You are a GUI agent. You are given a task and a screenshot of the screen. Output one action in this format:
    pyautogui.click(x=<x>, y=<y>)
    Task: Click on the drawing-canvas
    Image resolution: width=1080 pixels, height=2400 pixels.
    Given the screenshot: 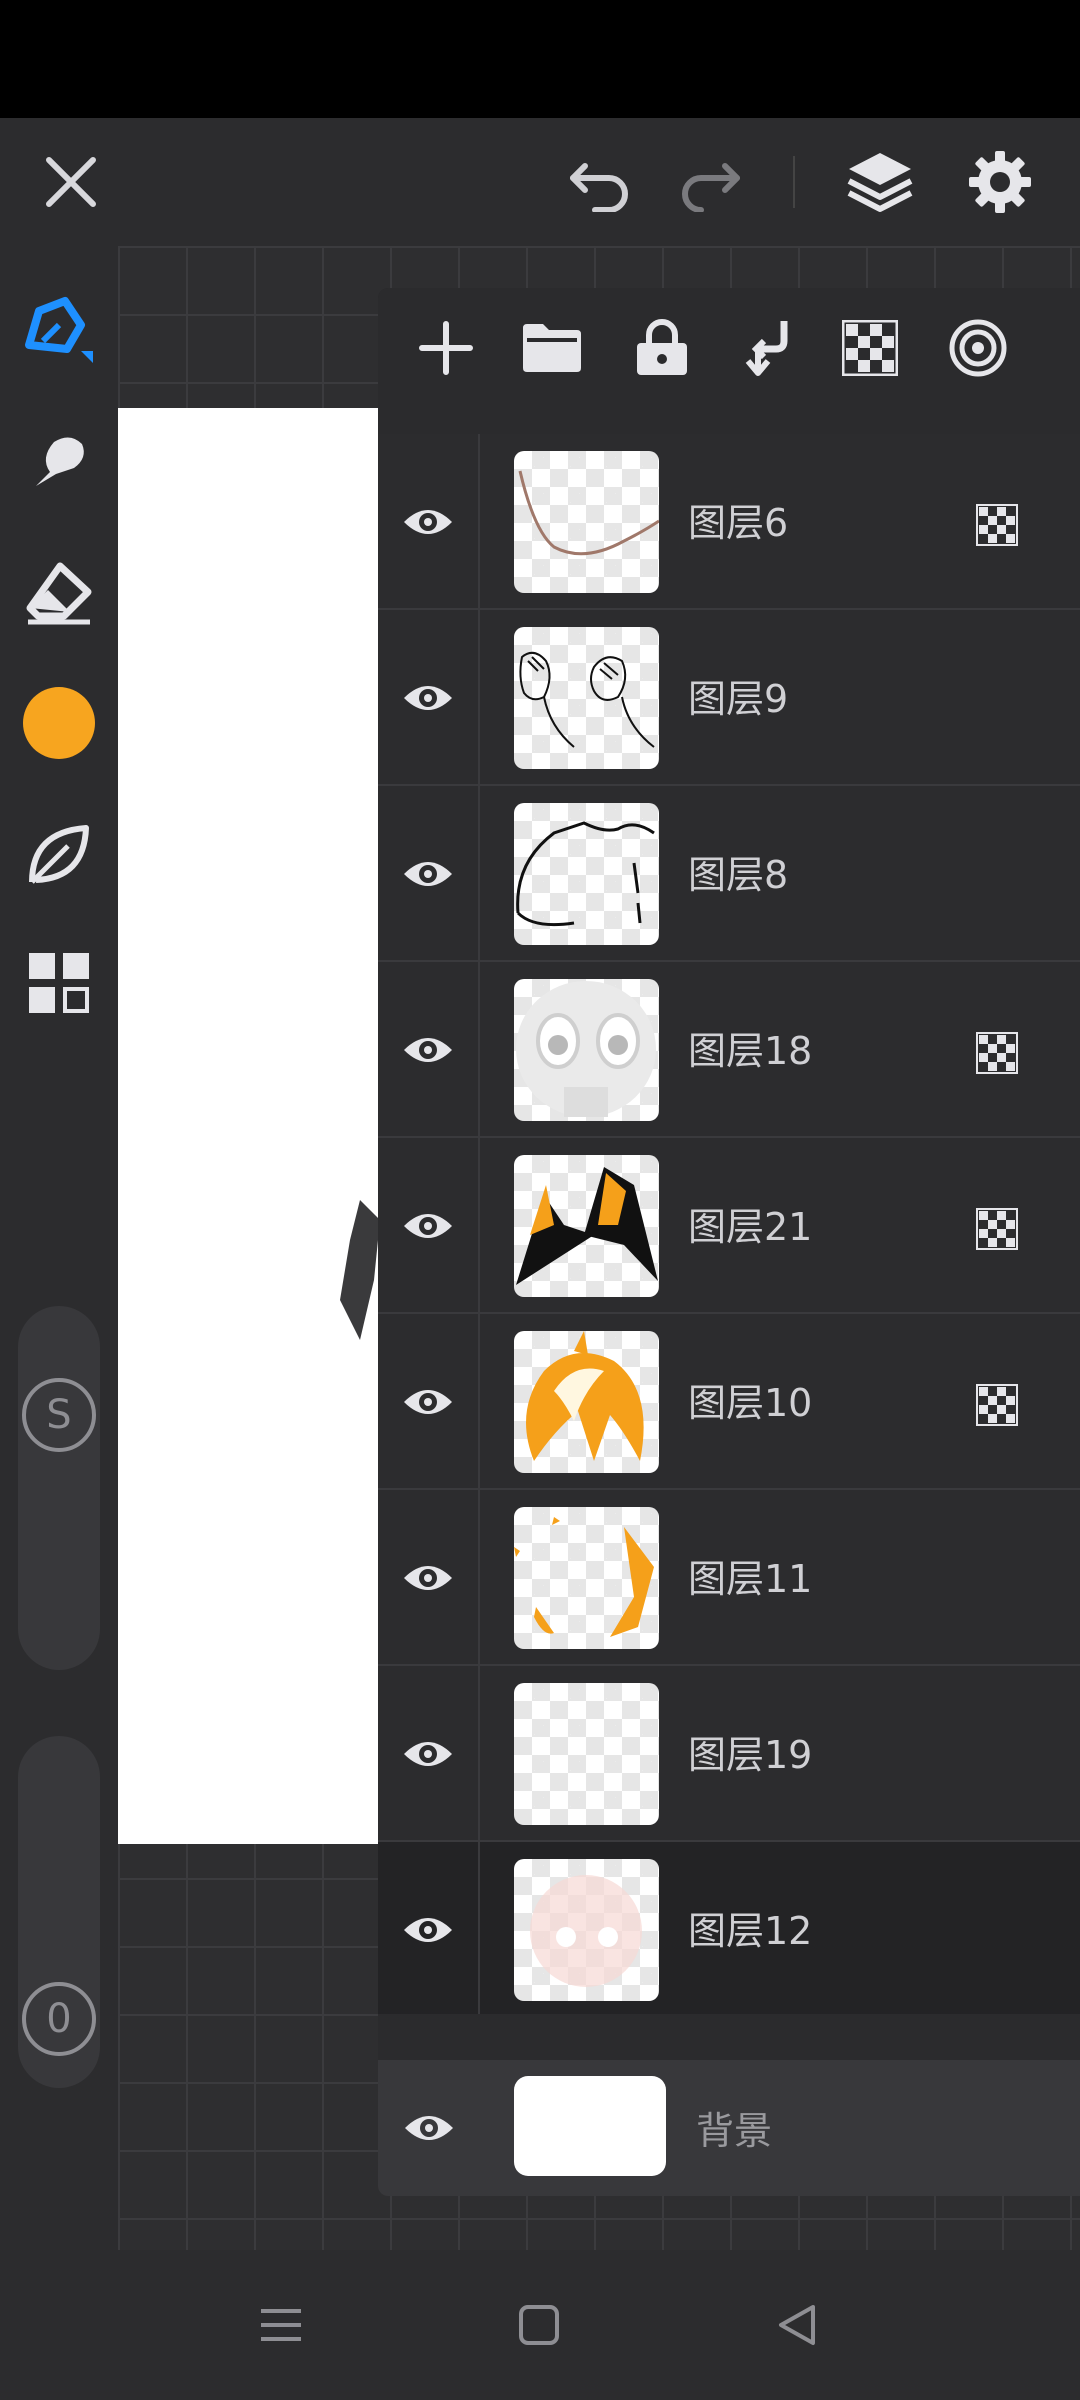 What is the action you would take?
    pyautogui.click(x=249, y=1126)
    